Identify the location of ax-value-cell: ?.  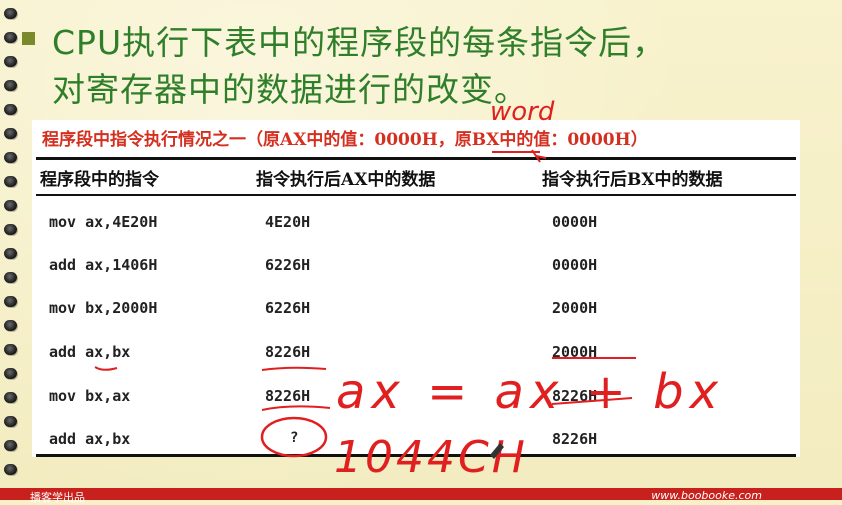
(294, 438).